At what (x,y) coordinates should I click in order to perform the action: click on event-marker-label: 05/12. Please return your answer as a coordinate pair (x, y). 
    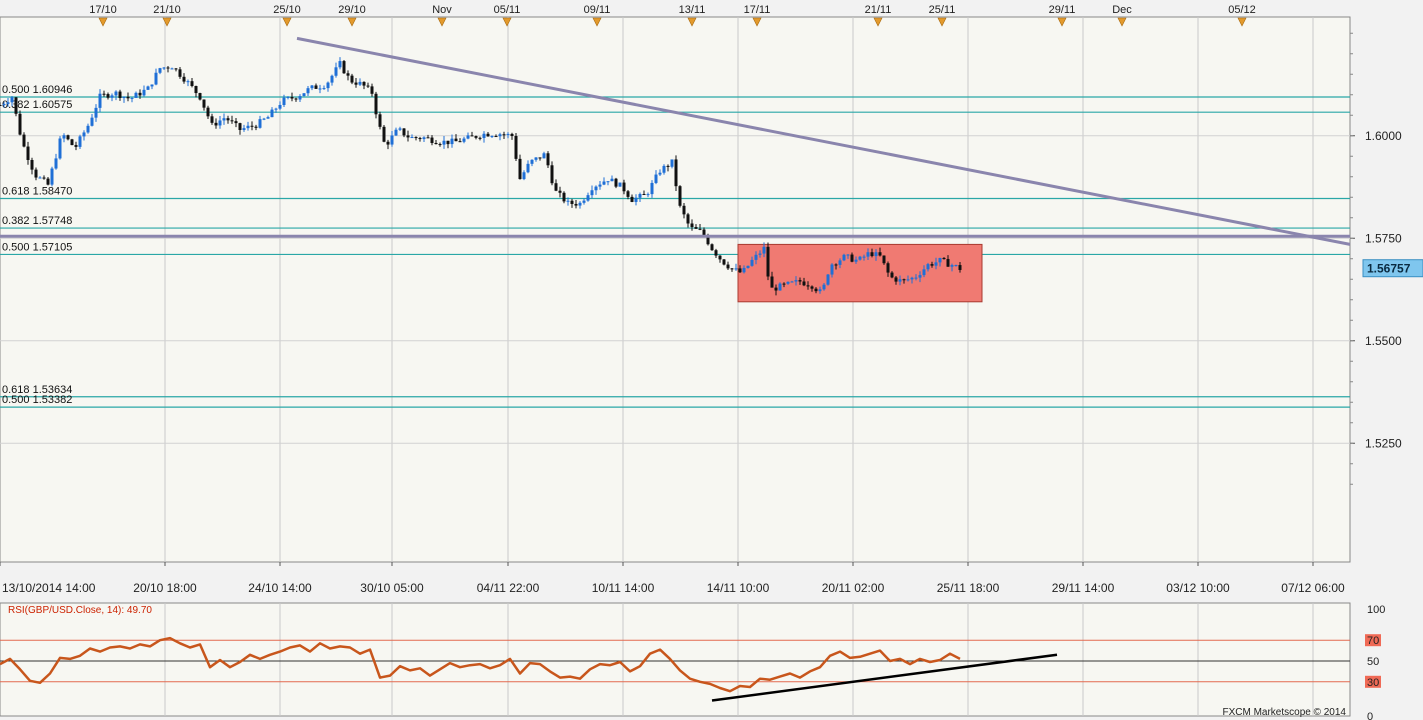
    Looking at the image, I should click on (1242, 10).